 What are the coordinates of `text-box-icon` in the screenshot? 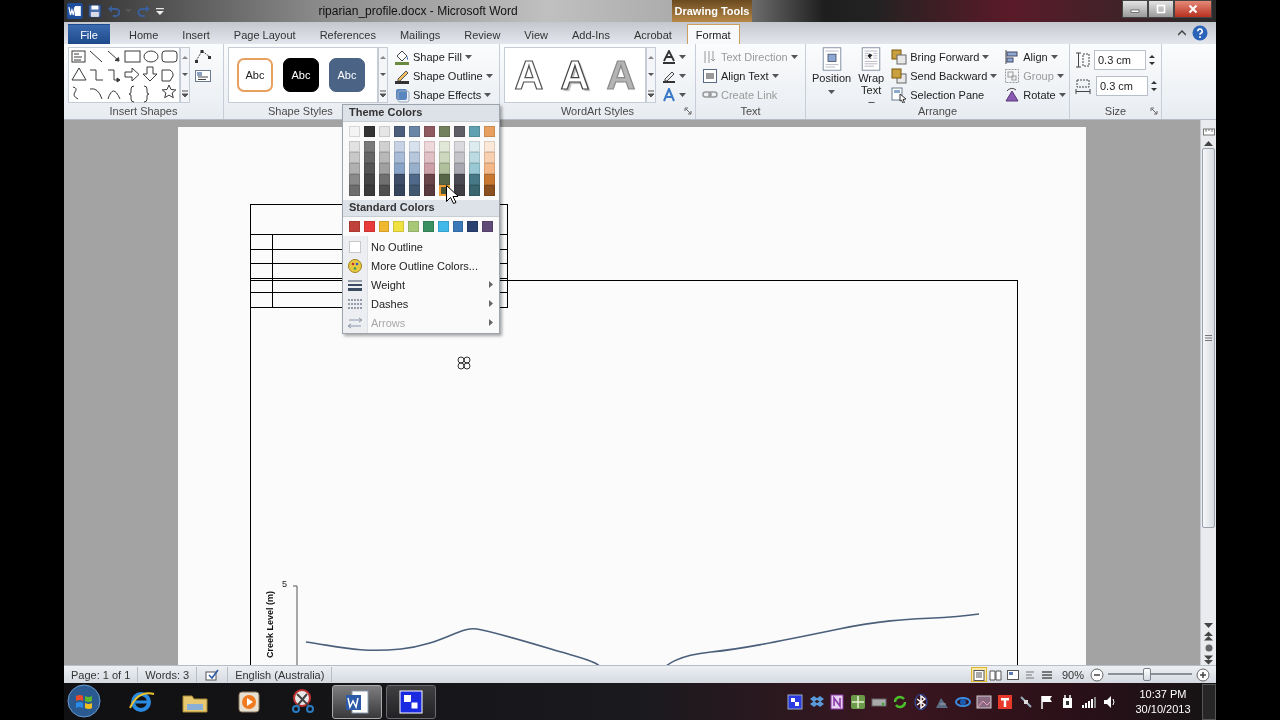 It's located at (203, 76).